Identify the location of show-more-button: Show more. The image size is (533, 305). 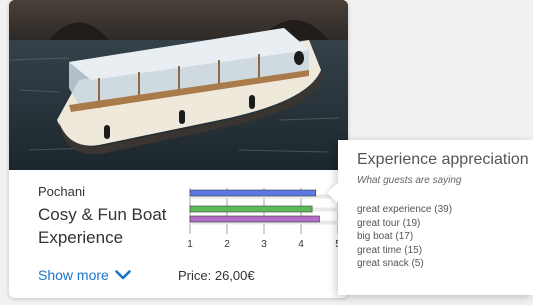
(84, 275).